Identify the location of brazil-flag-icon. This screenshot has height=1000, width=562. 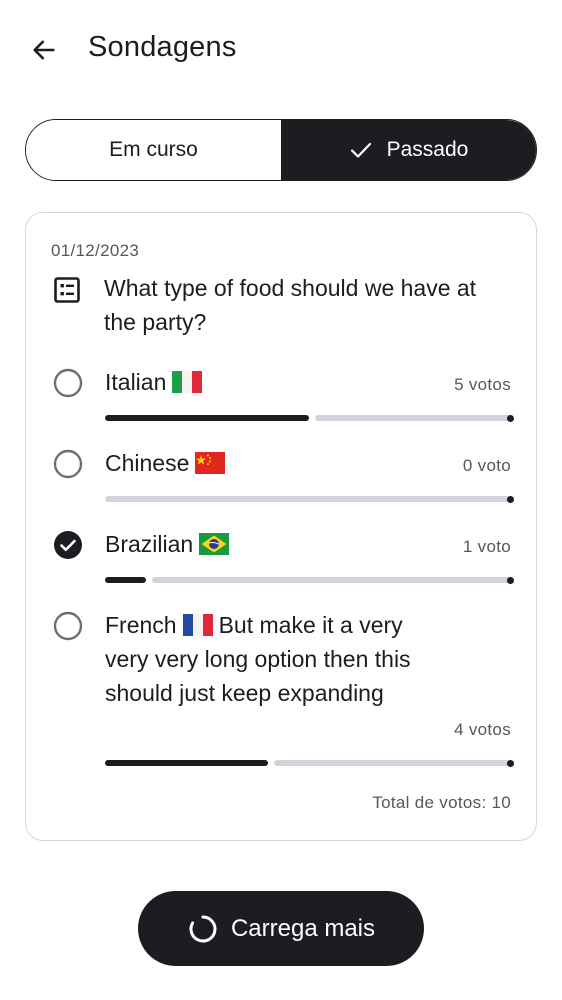
(214, 544).